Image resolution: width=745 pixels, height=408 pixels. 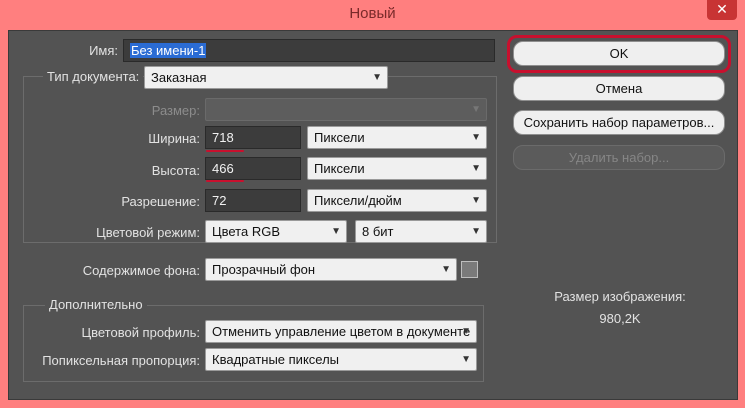 I want to click on width-unit-value: Пиксели, so click(x=339, y=137).